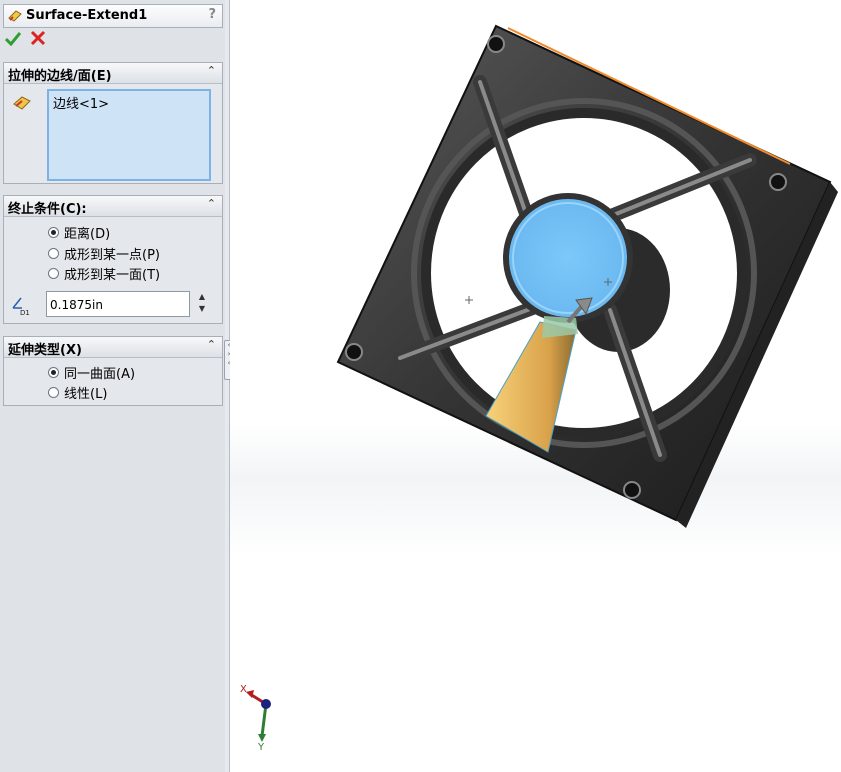 The width and height of the screenshot is (841, 772). I want to click on edge-selection-icon, so click(22, 103).